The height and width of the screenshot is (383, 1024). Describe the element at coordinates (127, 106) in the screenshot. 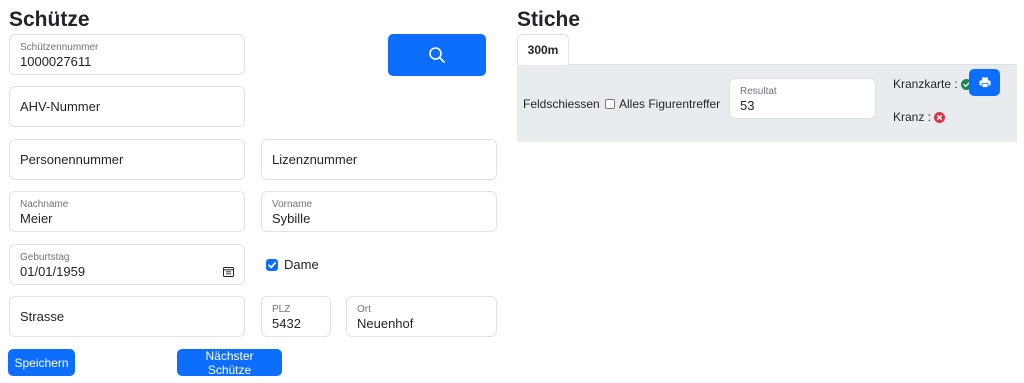

I see `ahv-field: AHV-Nummer` at that location.